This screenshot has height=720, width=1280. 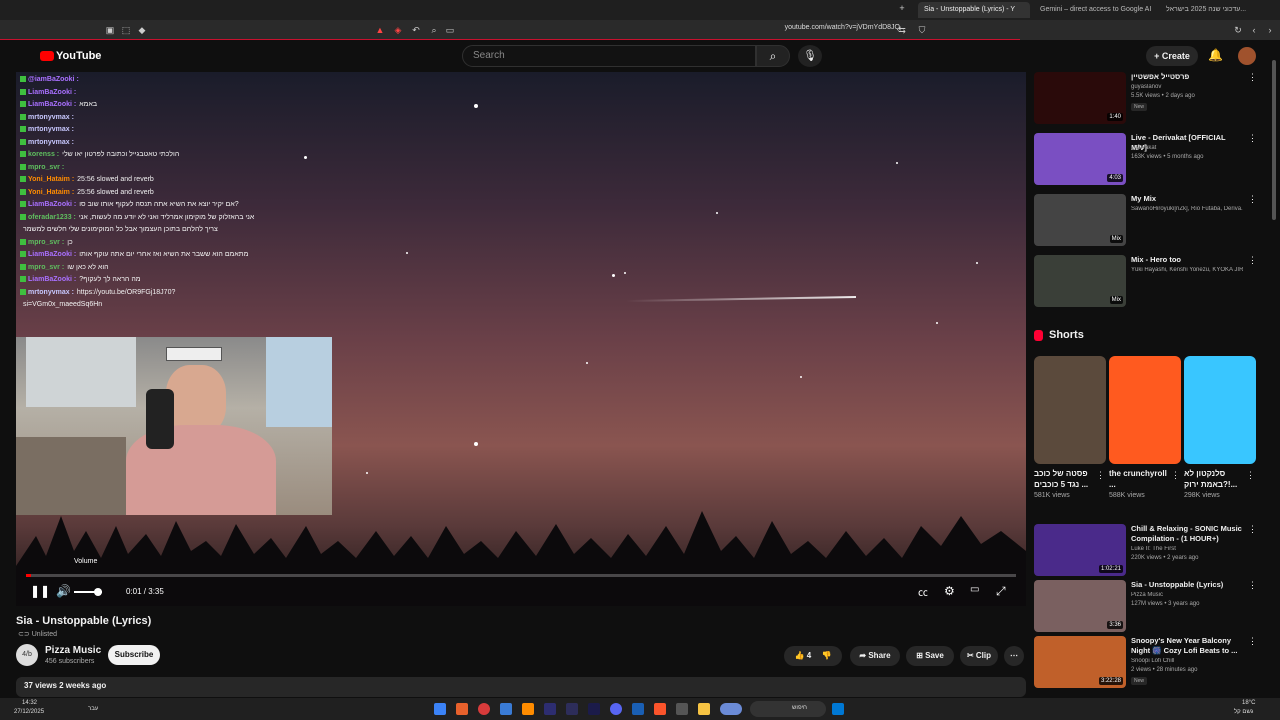 I want to click on video-title: Mix - Hero too, so click(x=1187, y=260).